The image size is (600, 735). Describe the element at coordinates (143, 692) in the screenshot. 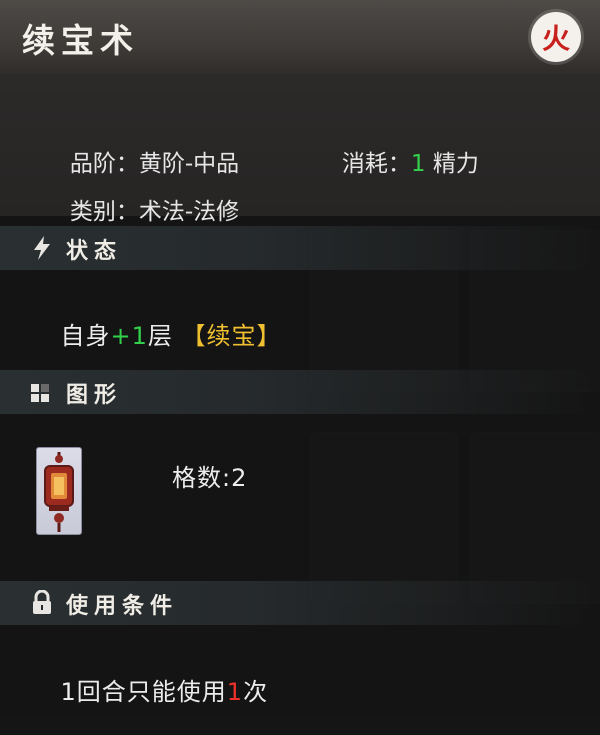

I see `usage-text-prefix: 1回合只能使用` at that location.